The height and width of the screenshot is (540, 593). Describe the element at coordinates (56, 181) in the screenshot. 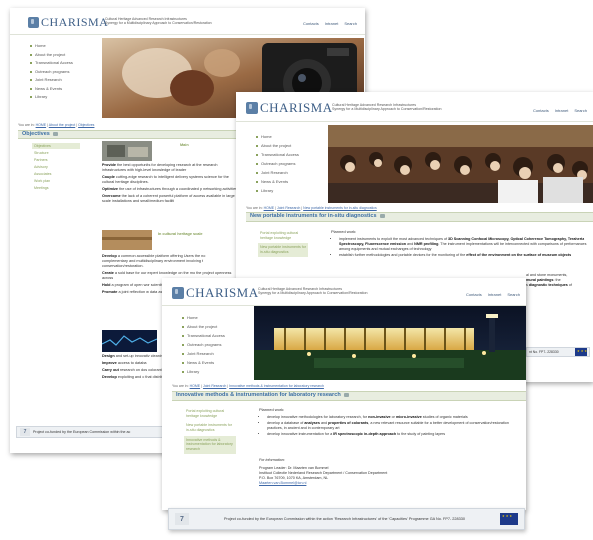

I see `subnav-work-plan: Work plan` at that location.